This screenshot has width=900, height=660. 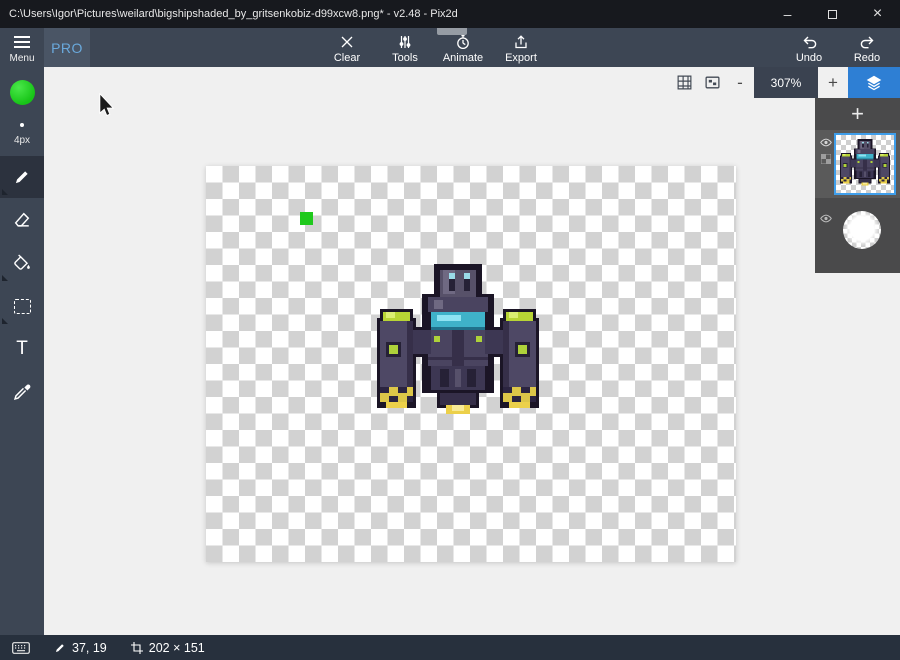 I want to click on eraser-tool, so click(x=22, y=220).